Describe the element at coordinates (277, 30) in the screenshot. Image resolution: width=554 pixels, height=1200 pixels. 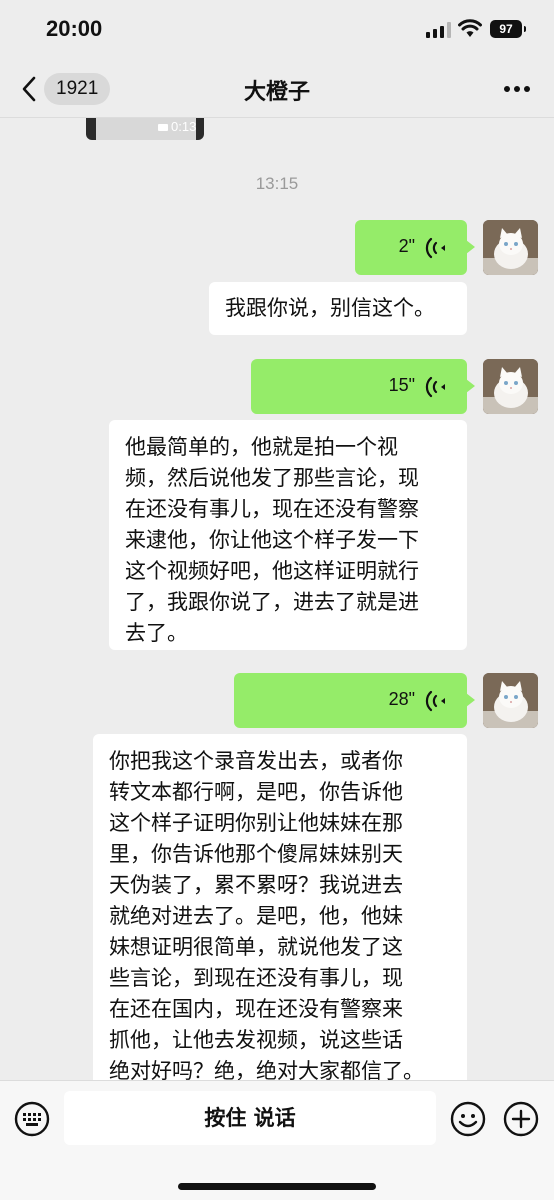
I see `status-bar: 20:00 97` at that location.